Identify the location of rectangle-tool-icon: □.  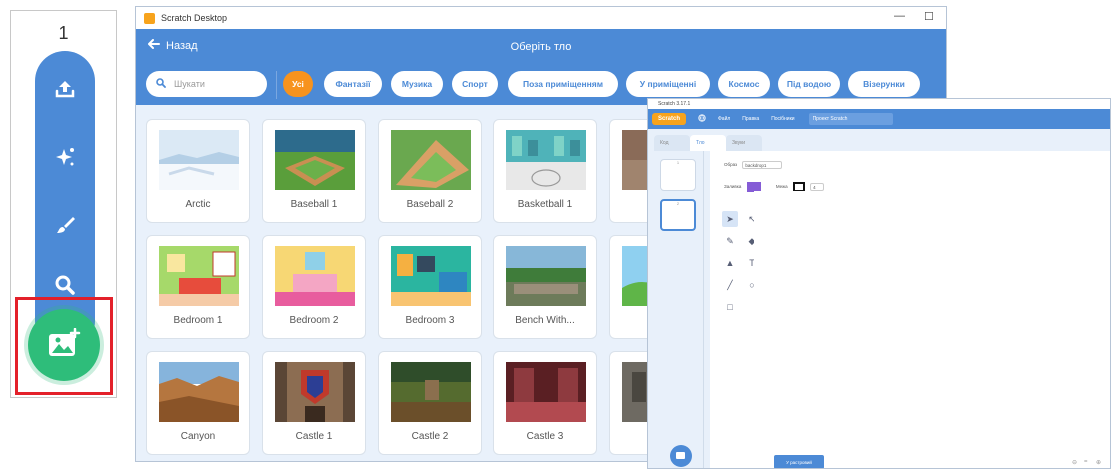
(730, 307).